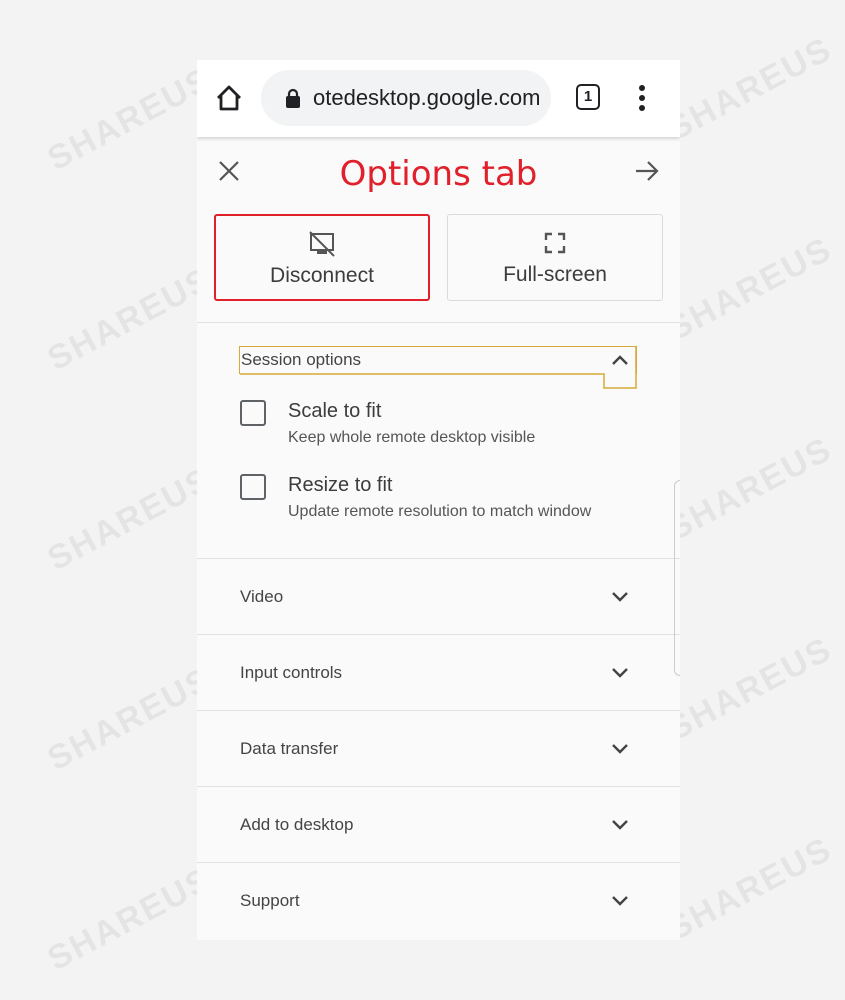  I want to click on section-video: Video, so click(438, 596).